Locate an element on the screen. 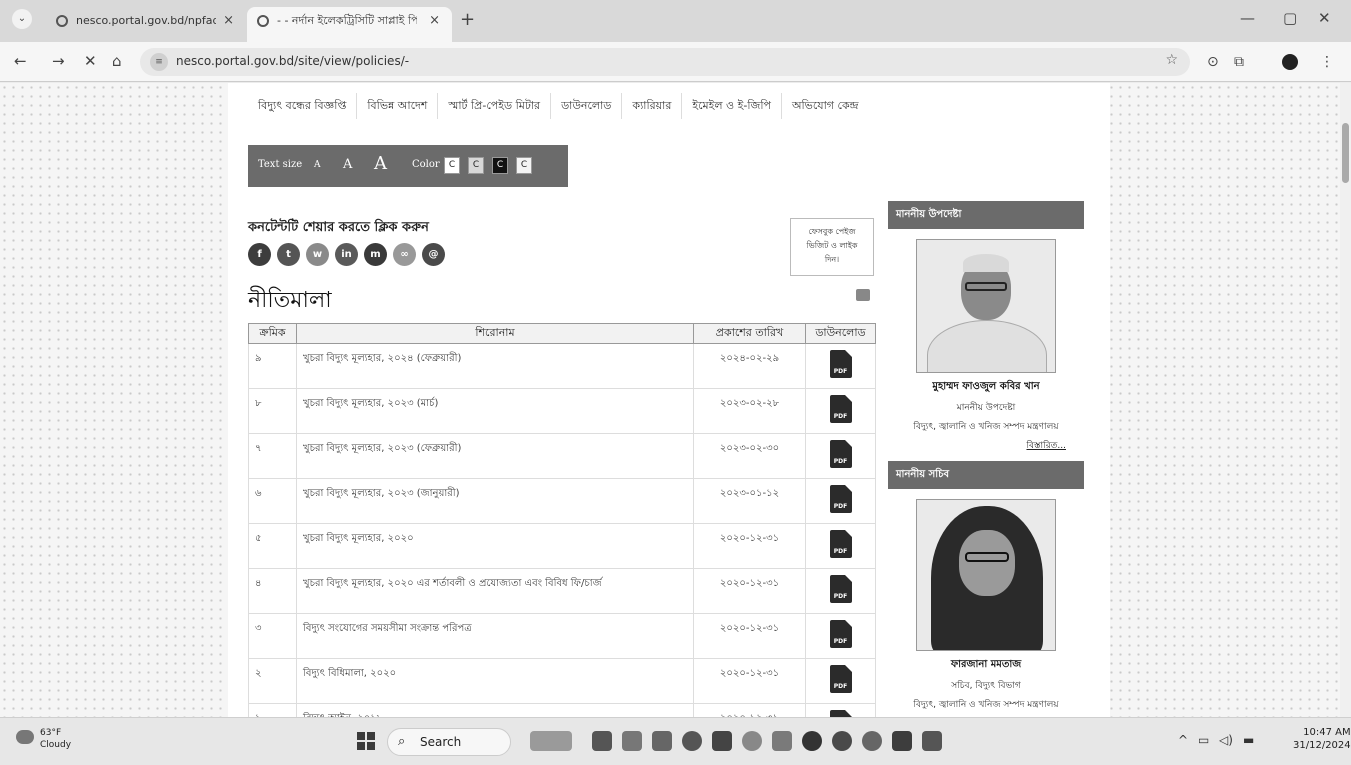 The width and height of the screenshot is (1351, 765). page-title: নীতিমালা is located at coordinates (290, 300).